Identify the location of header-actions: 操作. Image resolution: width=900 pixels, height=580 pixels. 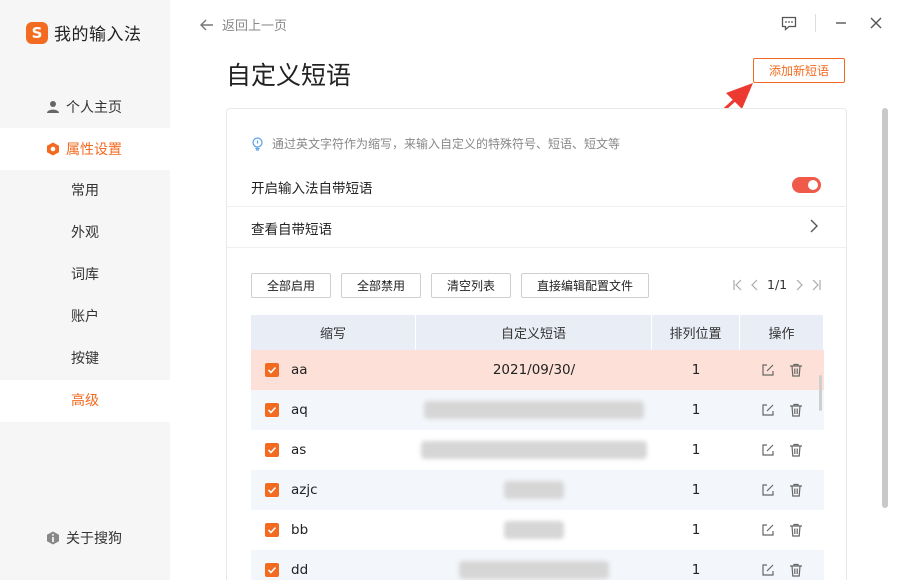
(782, 332).